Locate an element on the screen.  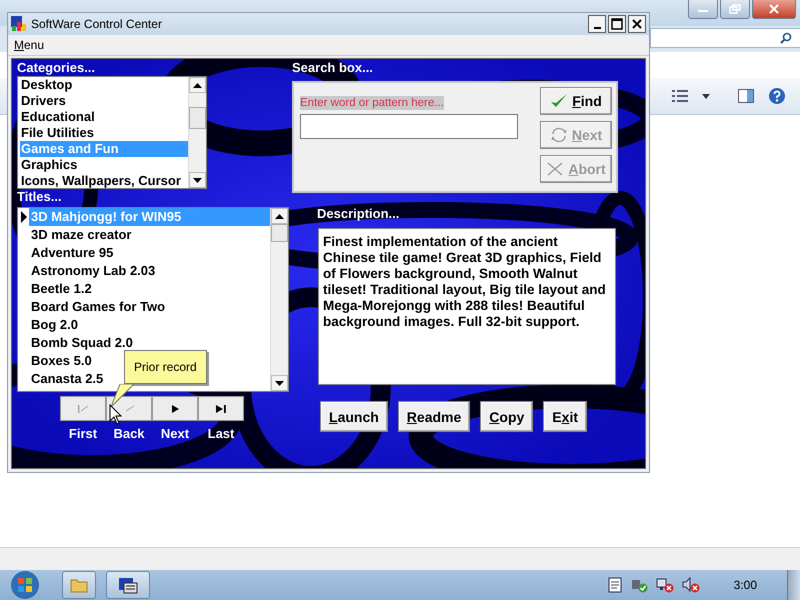
navigation-label: Next is located at coordinates (175, 433).